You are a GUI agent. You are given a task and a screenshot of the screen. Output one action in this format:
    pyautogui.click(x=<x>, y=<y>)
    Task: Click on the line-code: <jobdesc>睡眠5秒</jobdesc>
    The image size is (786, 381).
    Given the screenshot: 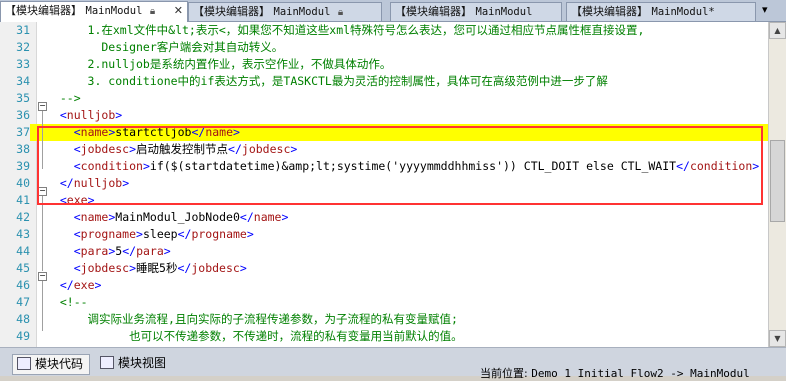 What is the action you would take?
    pyautogui.click(x=160, y=268)
    